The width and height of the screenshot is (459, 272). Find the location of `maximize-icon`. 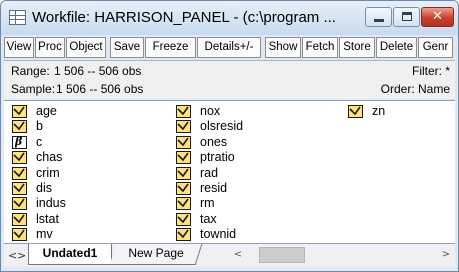

maximize-icon is located at coordinates (407, 16).